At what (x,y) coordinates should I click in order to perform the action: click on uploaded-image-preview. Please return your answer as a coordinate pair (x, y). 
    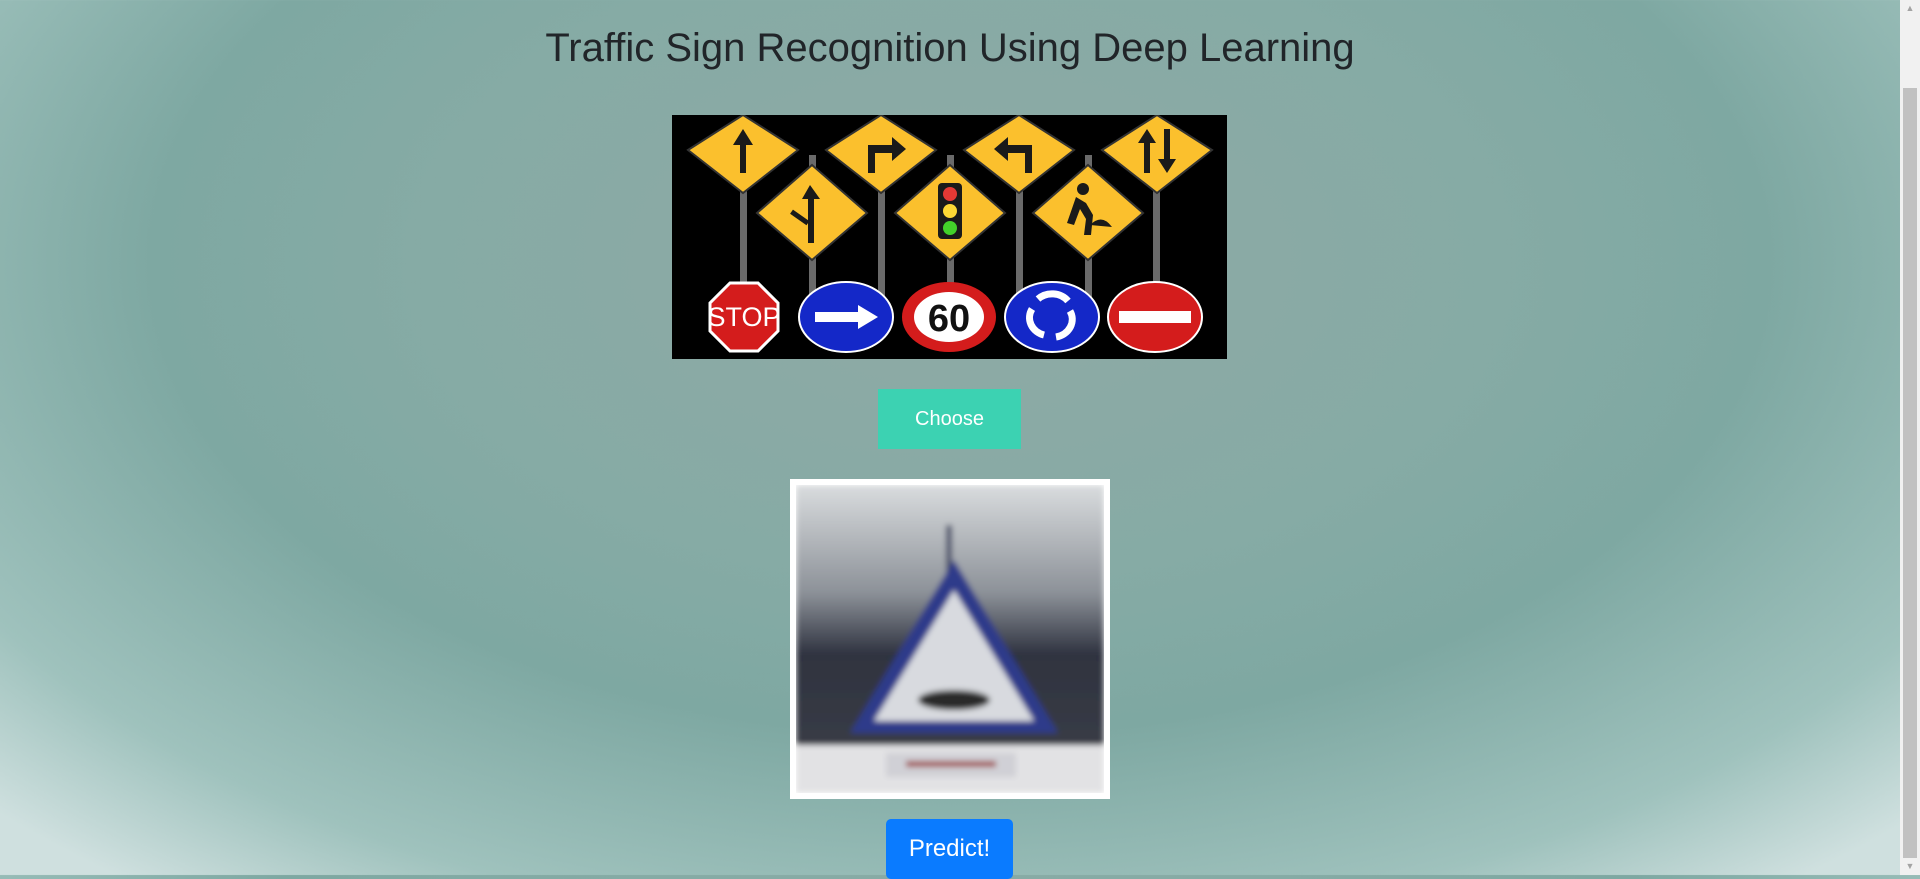
    Looking at the image, I should click on (950, 639).